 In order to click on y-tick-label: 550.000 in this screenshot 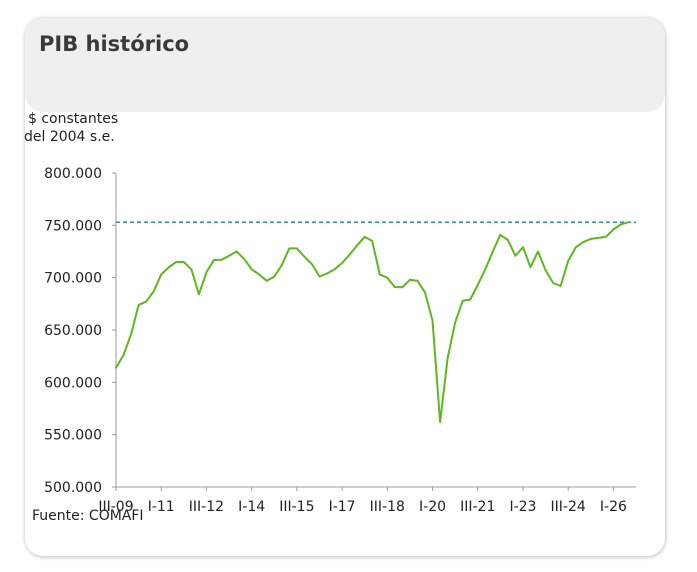, I will do `click(73, 436)`.